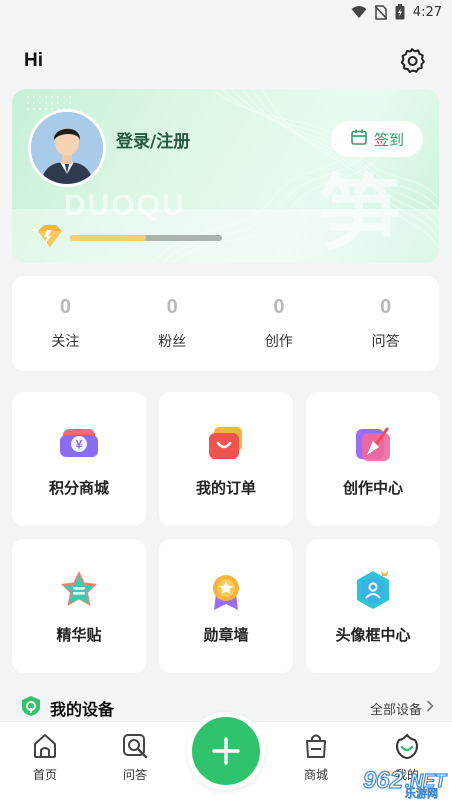 The width and height of the screenshot is (452, 803). I want to click on nav-home: 首页, so click(45, 757).